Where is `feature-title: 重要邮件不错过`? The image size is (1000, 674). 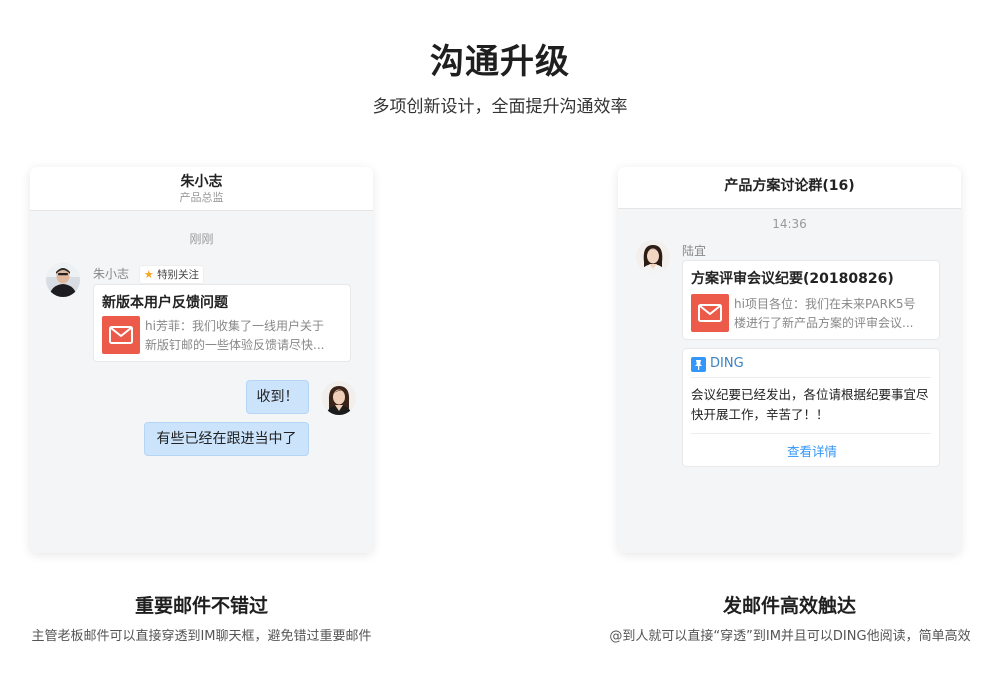 feature-title: 重要邮件不错过 is located at coordinates (201, 606).